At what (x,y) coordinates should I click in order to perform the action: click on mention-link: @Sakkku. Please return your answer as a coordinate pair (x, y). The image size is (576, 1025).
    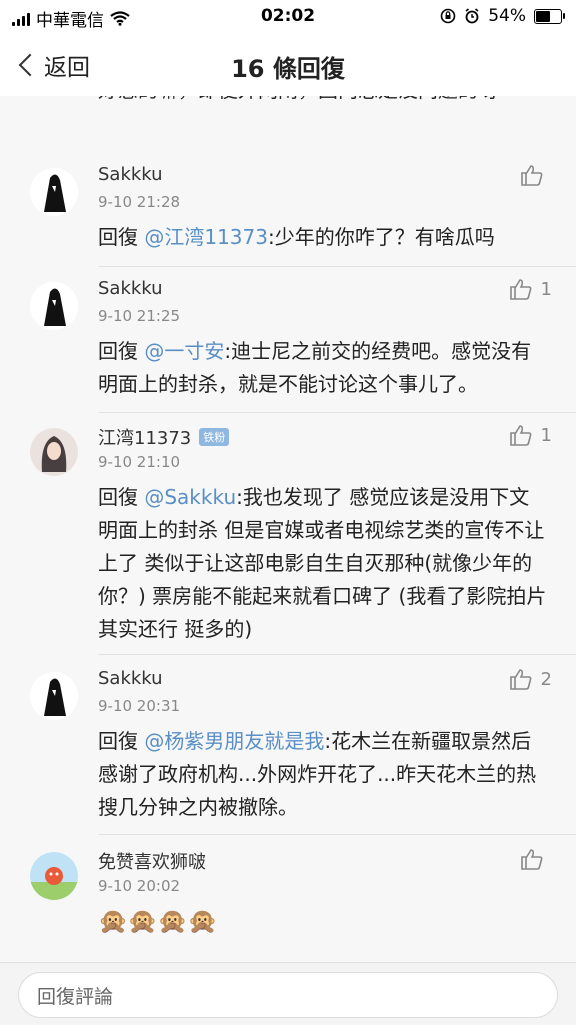
    Looking at the image, I should click on (190, 497).